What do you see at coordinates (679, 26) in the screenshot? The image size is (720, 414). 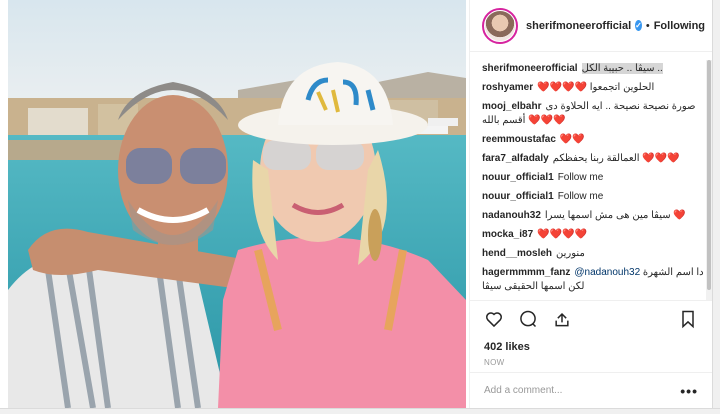 I see `following-button: Following` at bounding box center [679, 26].